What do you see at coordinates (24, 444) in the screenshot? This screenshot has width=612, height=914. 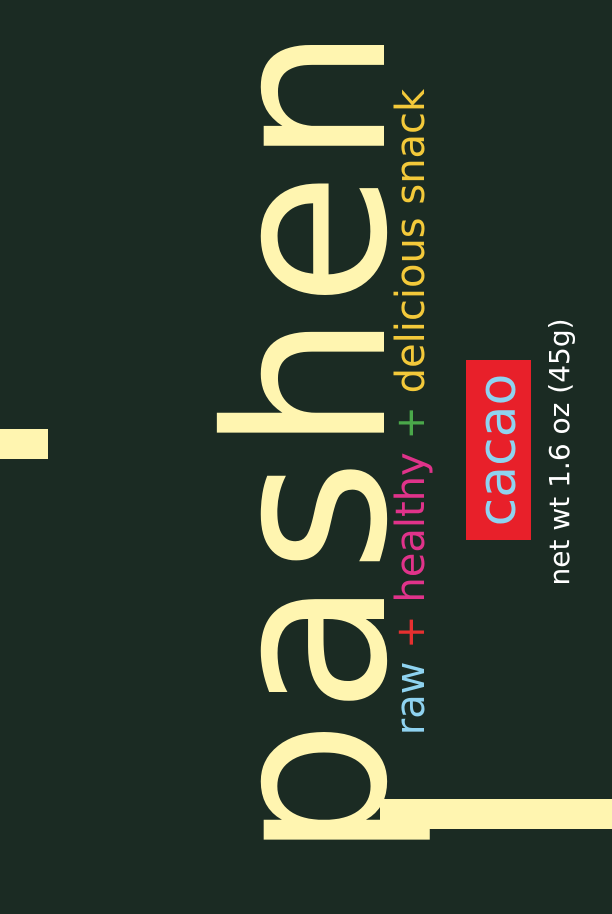 I see `brand-accent-rule` at bounding box center [24, 444].